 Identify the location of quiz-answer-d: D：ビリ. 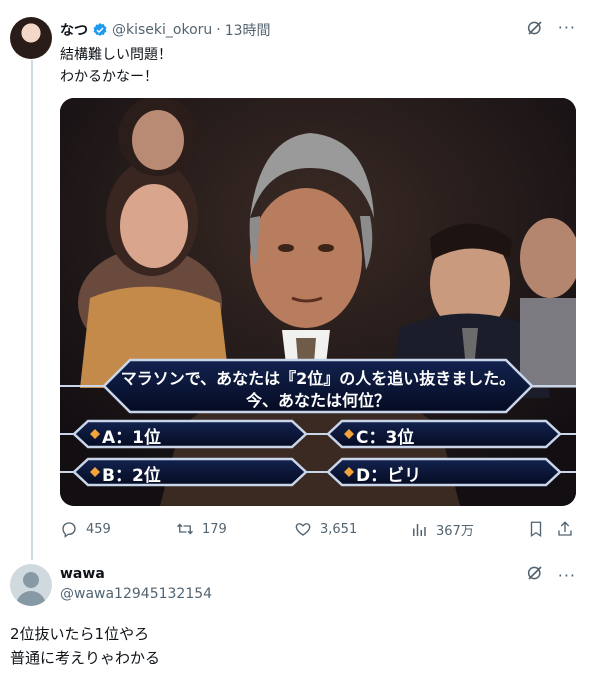
(389, 476).